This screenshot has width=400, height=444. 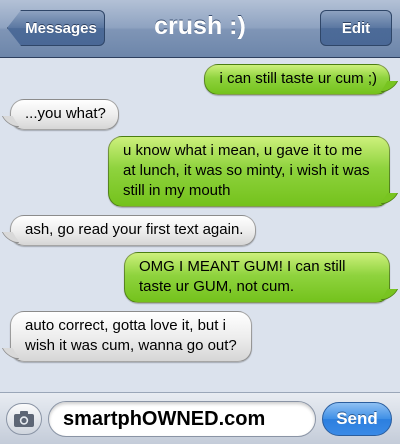 What do you see at coordinates (357, 419) in the screenshot?
I see `send-button: Send` at bounding box center [357, 419].